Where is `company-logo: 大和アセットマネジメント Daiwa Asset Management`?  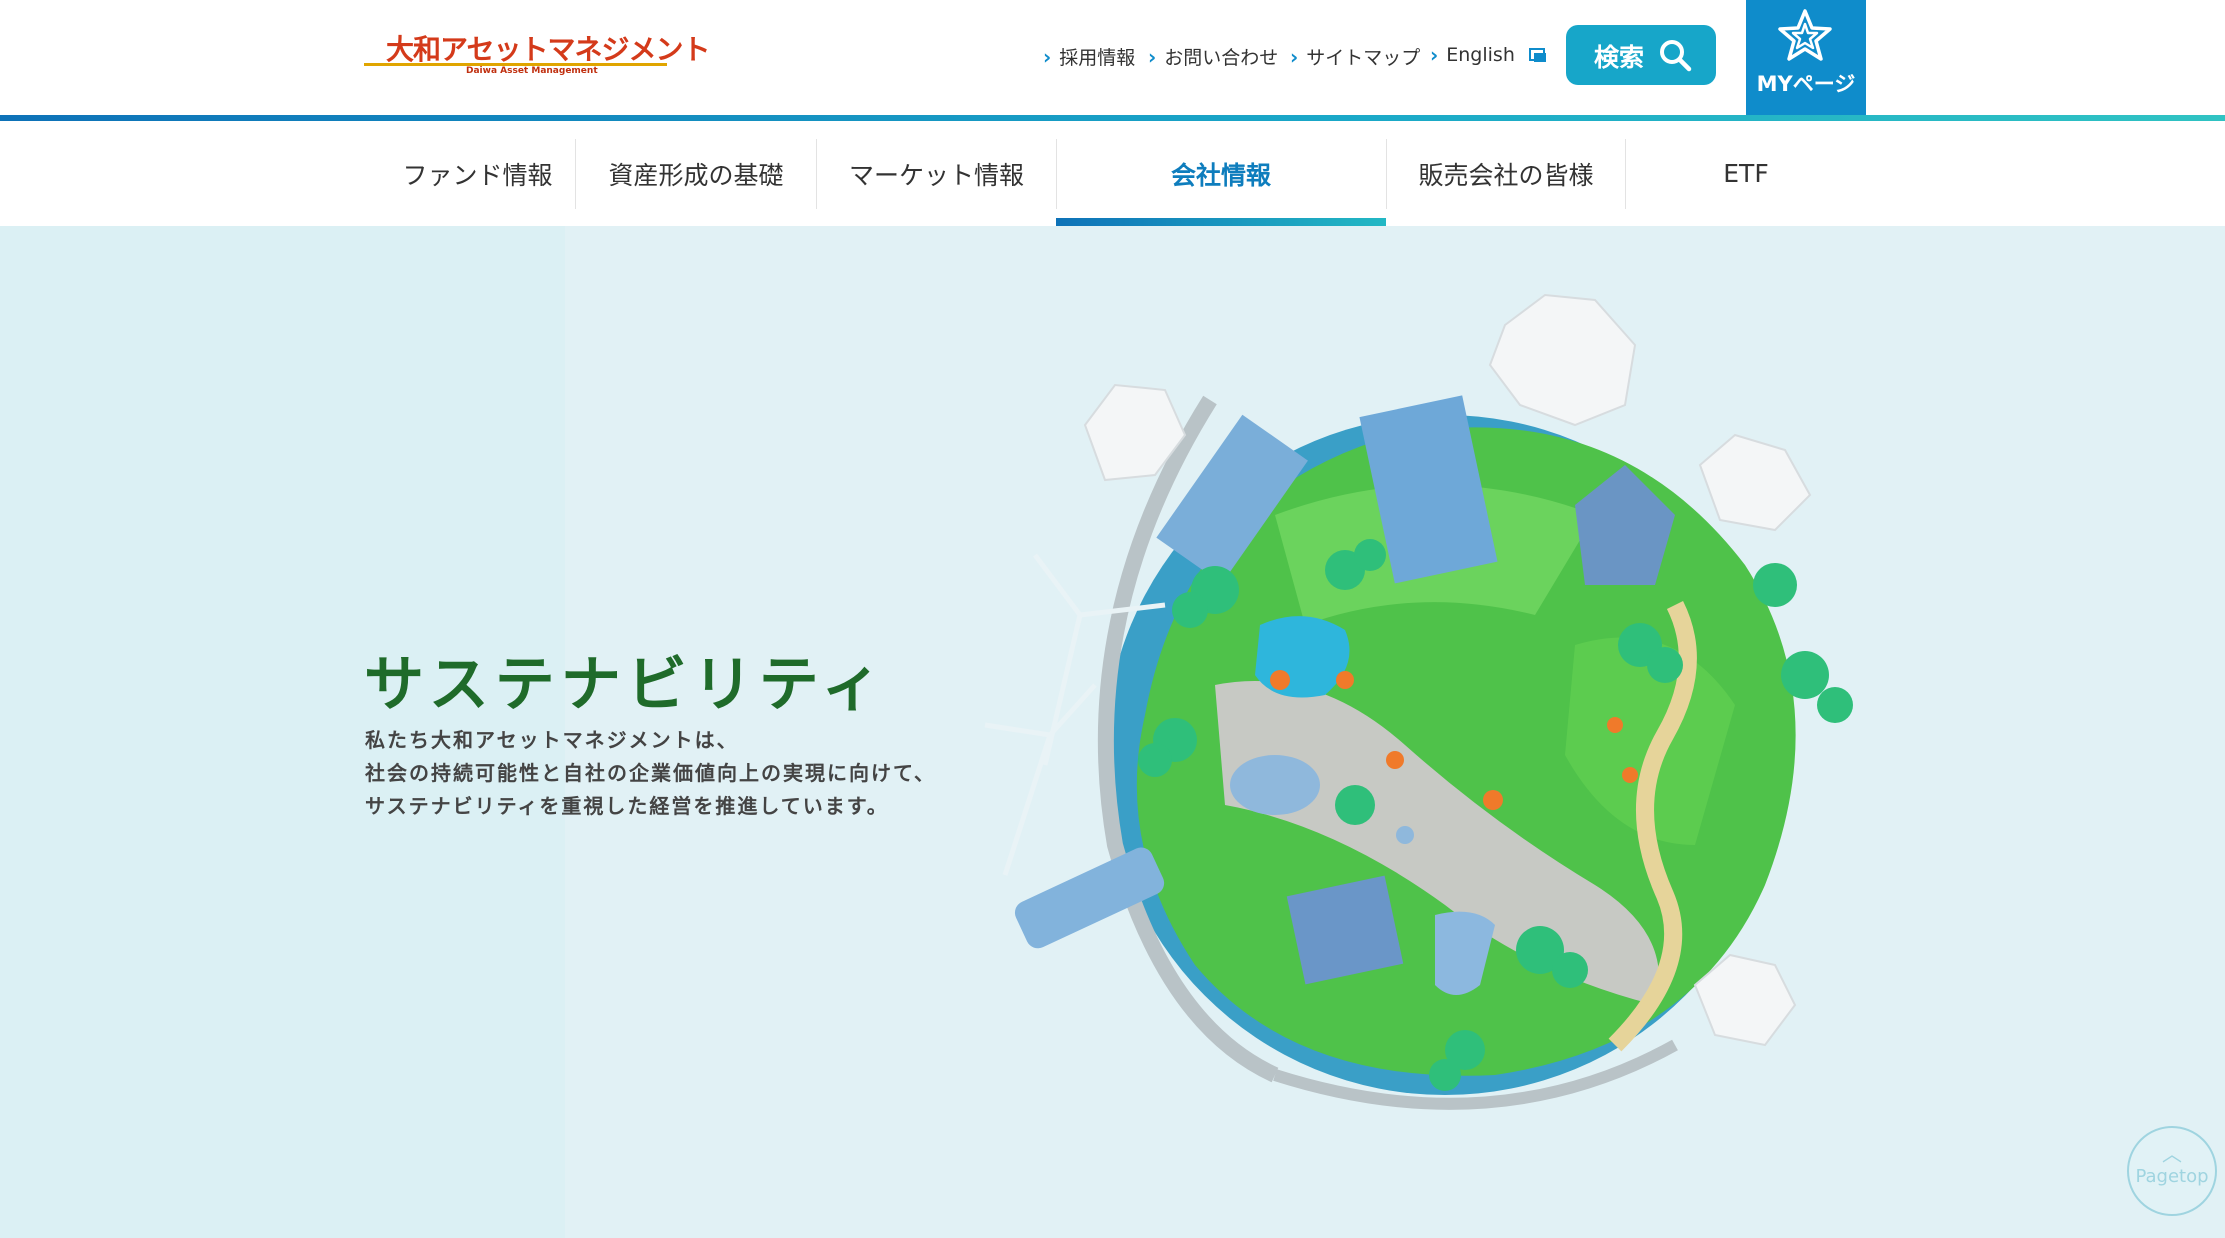 company-logo: 大和アセットマネジメント Daiwa Asset Management is located at coordinates (537, 53).